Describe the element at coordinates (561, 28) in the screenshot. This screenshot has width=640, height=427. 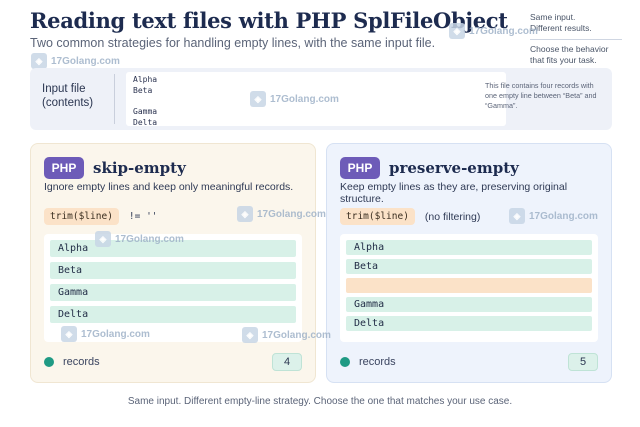
I see `side-note-line: Different results.` at that location.